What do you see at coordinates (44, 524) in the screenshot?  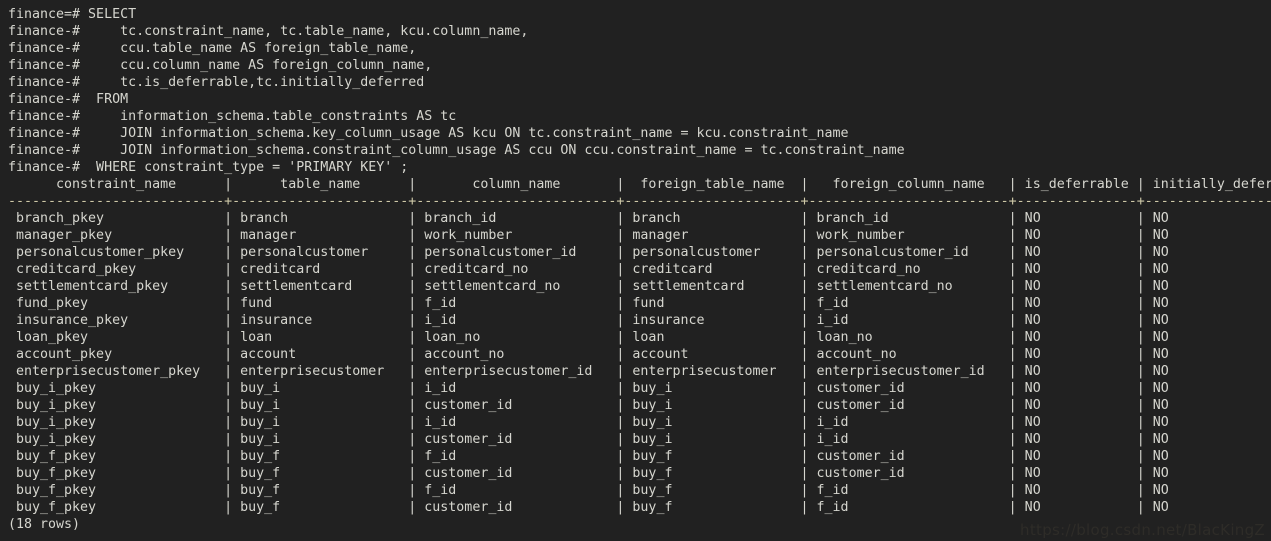 I see `row-count-label: (18 rows)` at bounding box center [44, 524].